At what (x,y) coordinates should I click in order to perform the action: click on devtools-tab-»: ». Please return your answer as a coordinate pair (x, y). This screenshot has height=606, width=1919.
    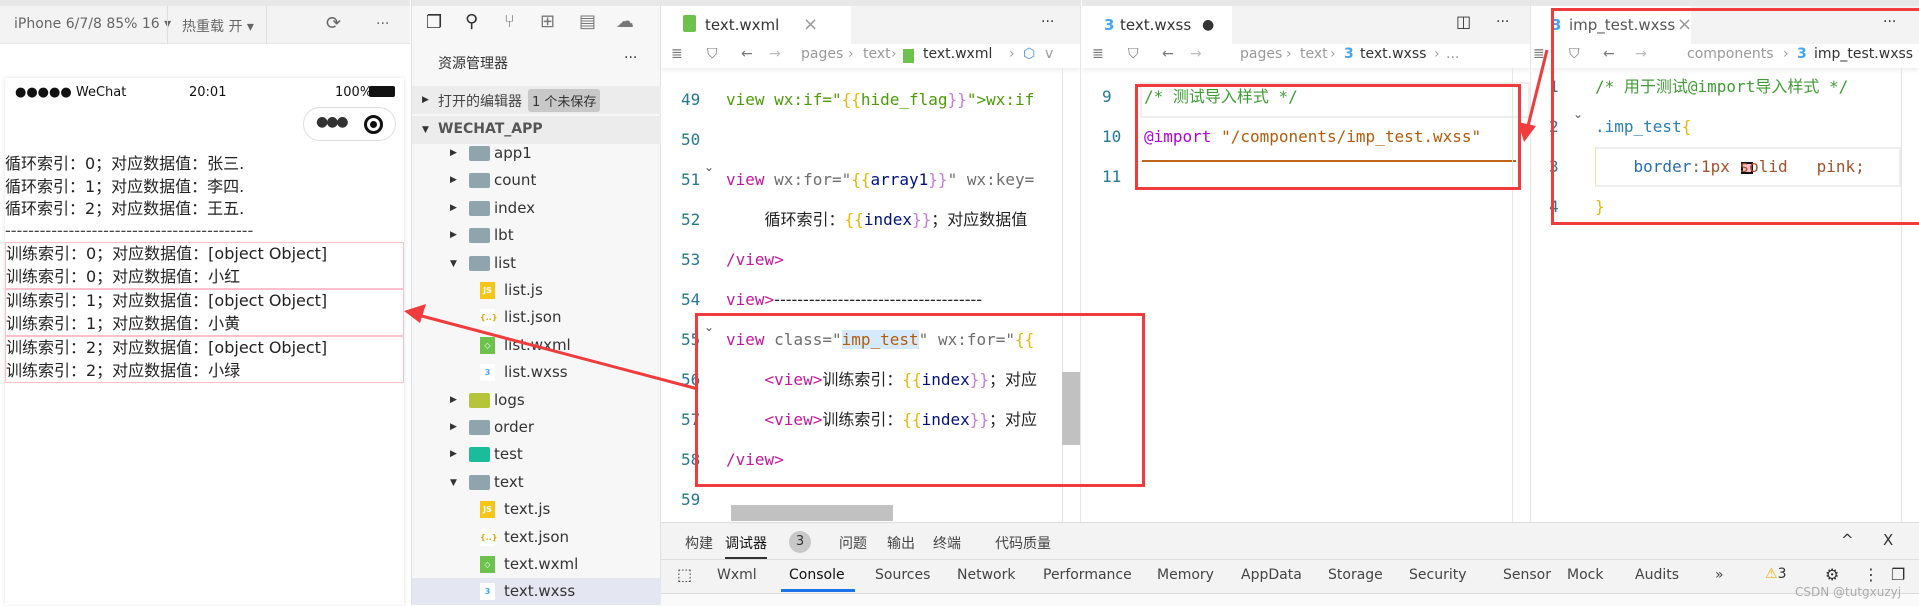
    Looking at the image, I should click on (1719, 575).